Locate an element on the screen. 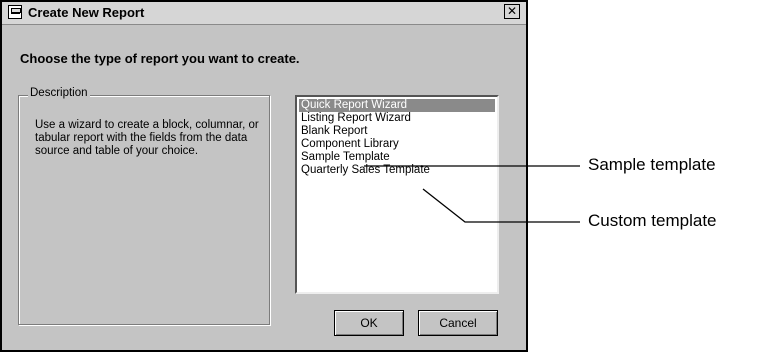 This screenshot has width=761, height=356. callout-lines is located at coordinates (472, 194).